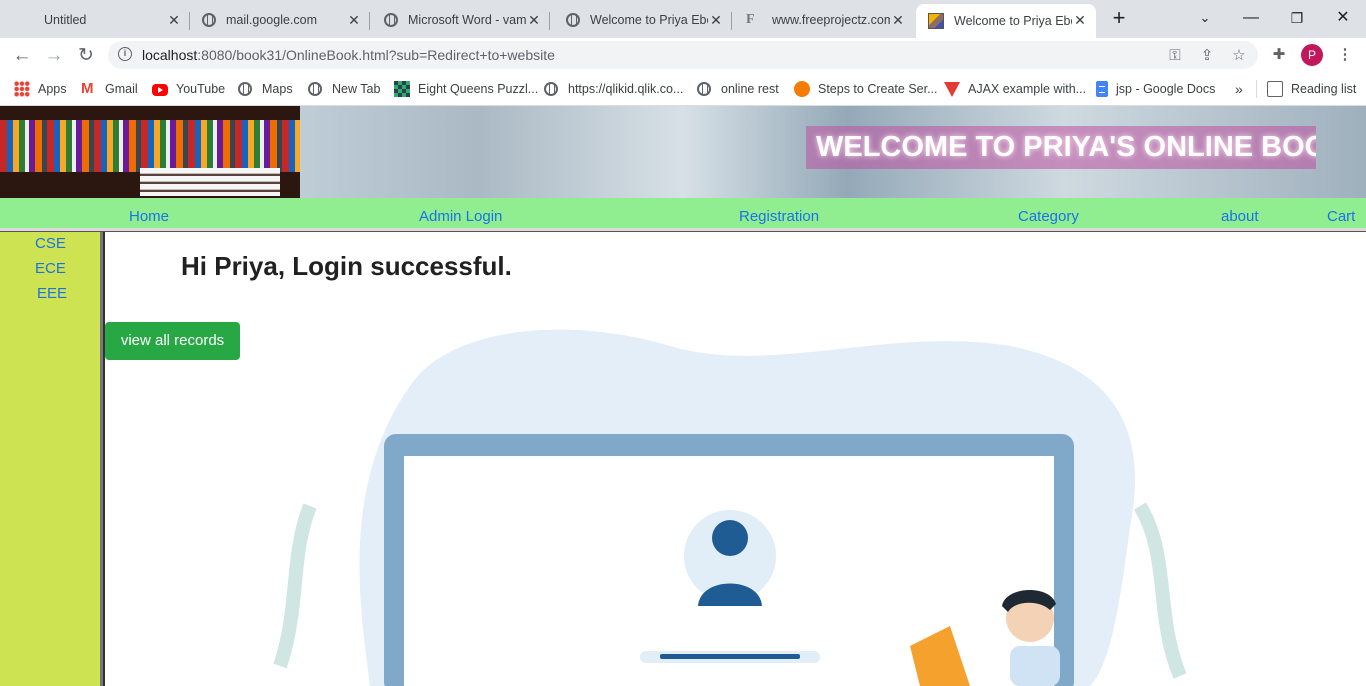  Describe the element at coordinates (1207, 56) in the screenshot. I see `share-icon: ⇪` at that location.